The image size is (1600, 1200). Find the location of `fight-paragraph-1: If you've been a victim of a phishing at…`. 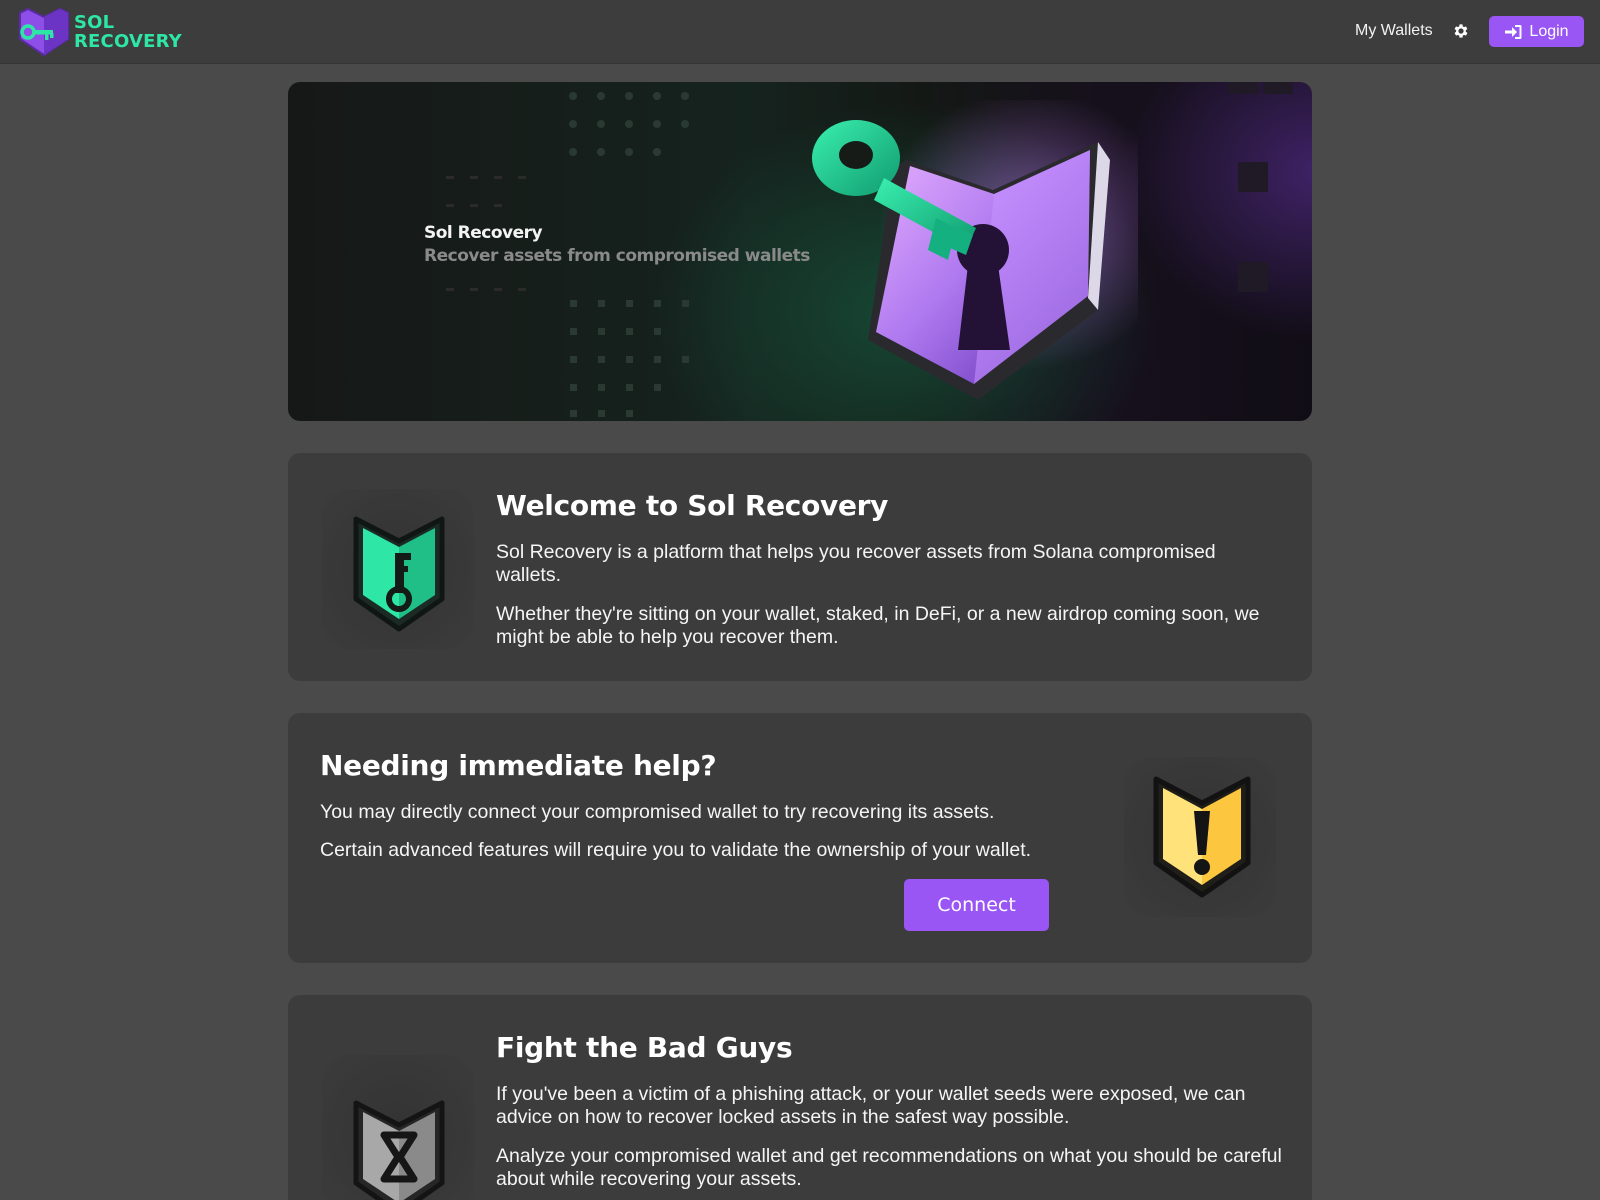

fight-paragraph-1: If you've been a victim of a phishing at… is located at coordinates (871, 1105).